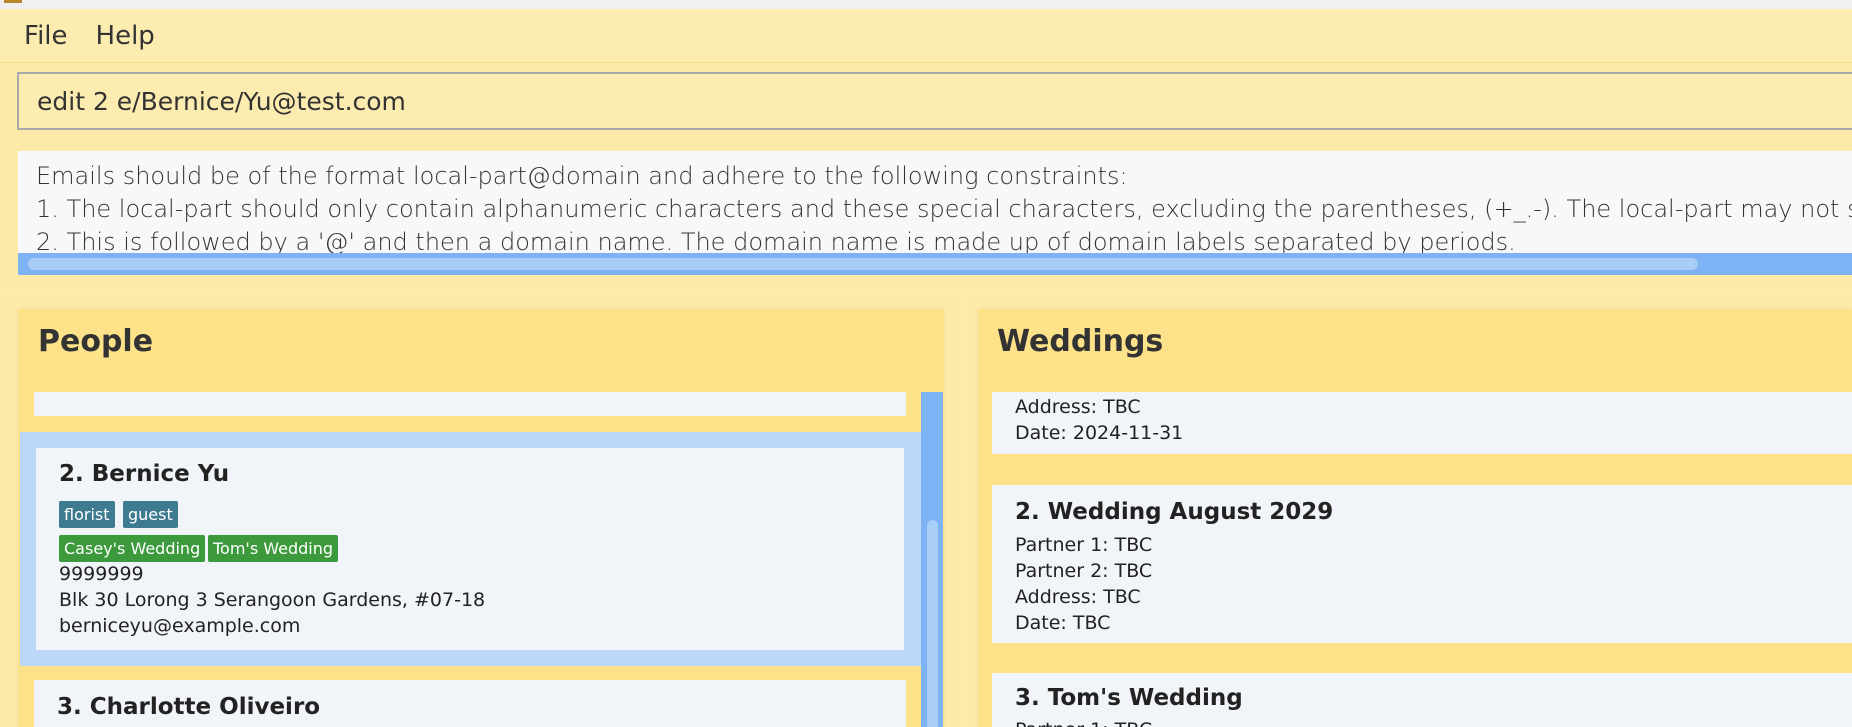 Image resolution: width=1852 pixels, height=727 pixels. I want to click on menu-help: Help, so click(125, 36).